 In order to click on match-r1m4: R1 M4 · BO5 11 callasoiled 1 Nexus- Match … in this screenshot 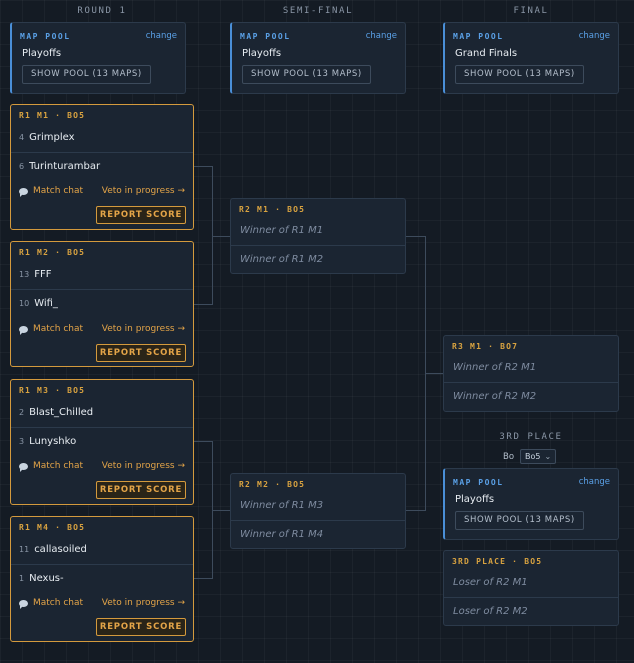, I will do `click(102, 579)`.